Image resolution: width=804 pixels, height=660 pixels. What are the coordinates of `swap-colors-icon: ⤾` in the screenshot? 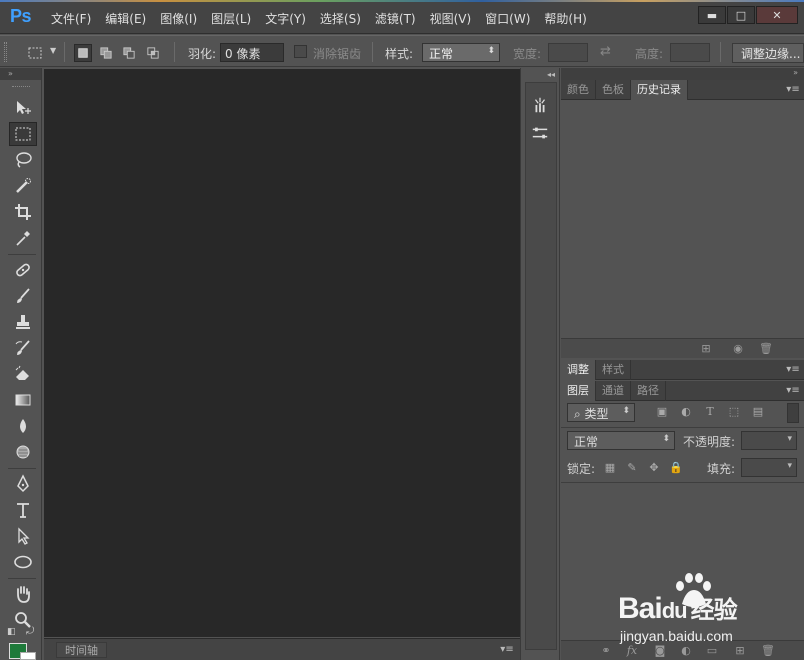 It's located at (30, 631).